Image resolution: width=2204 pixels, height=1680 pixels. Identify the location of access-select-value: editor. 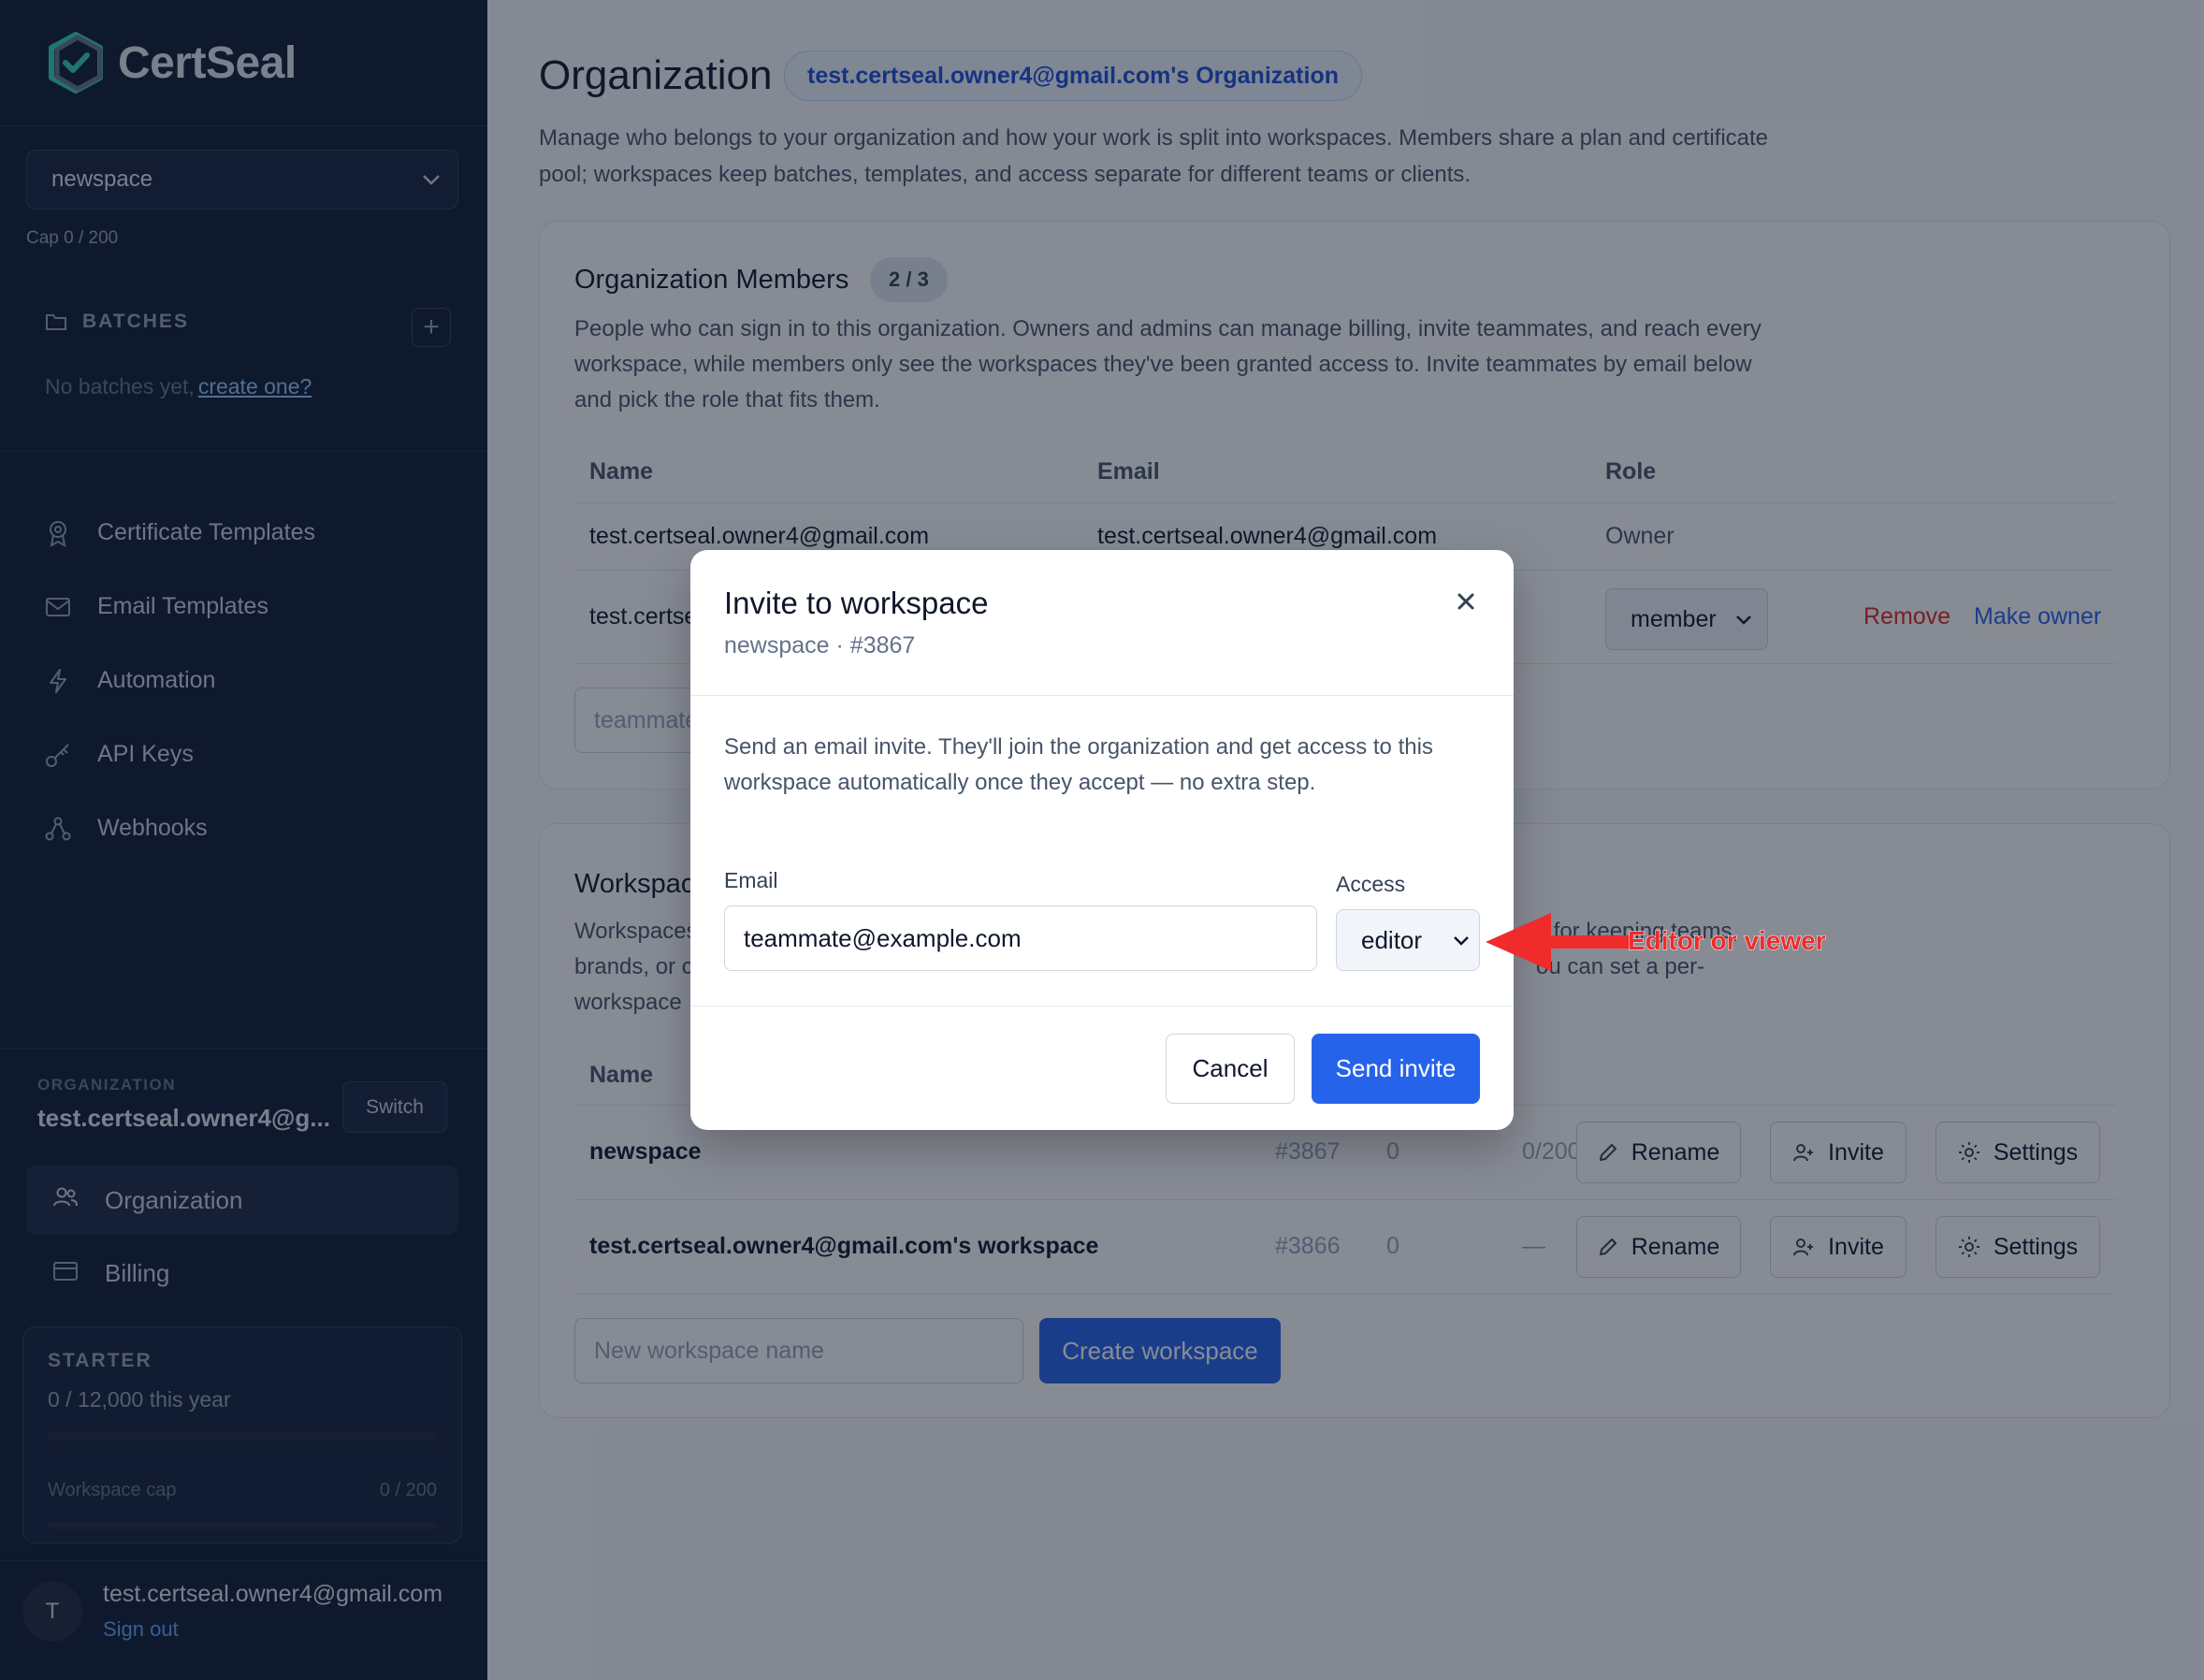
(1392, 939).